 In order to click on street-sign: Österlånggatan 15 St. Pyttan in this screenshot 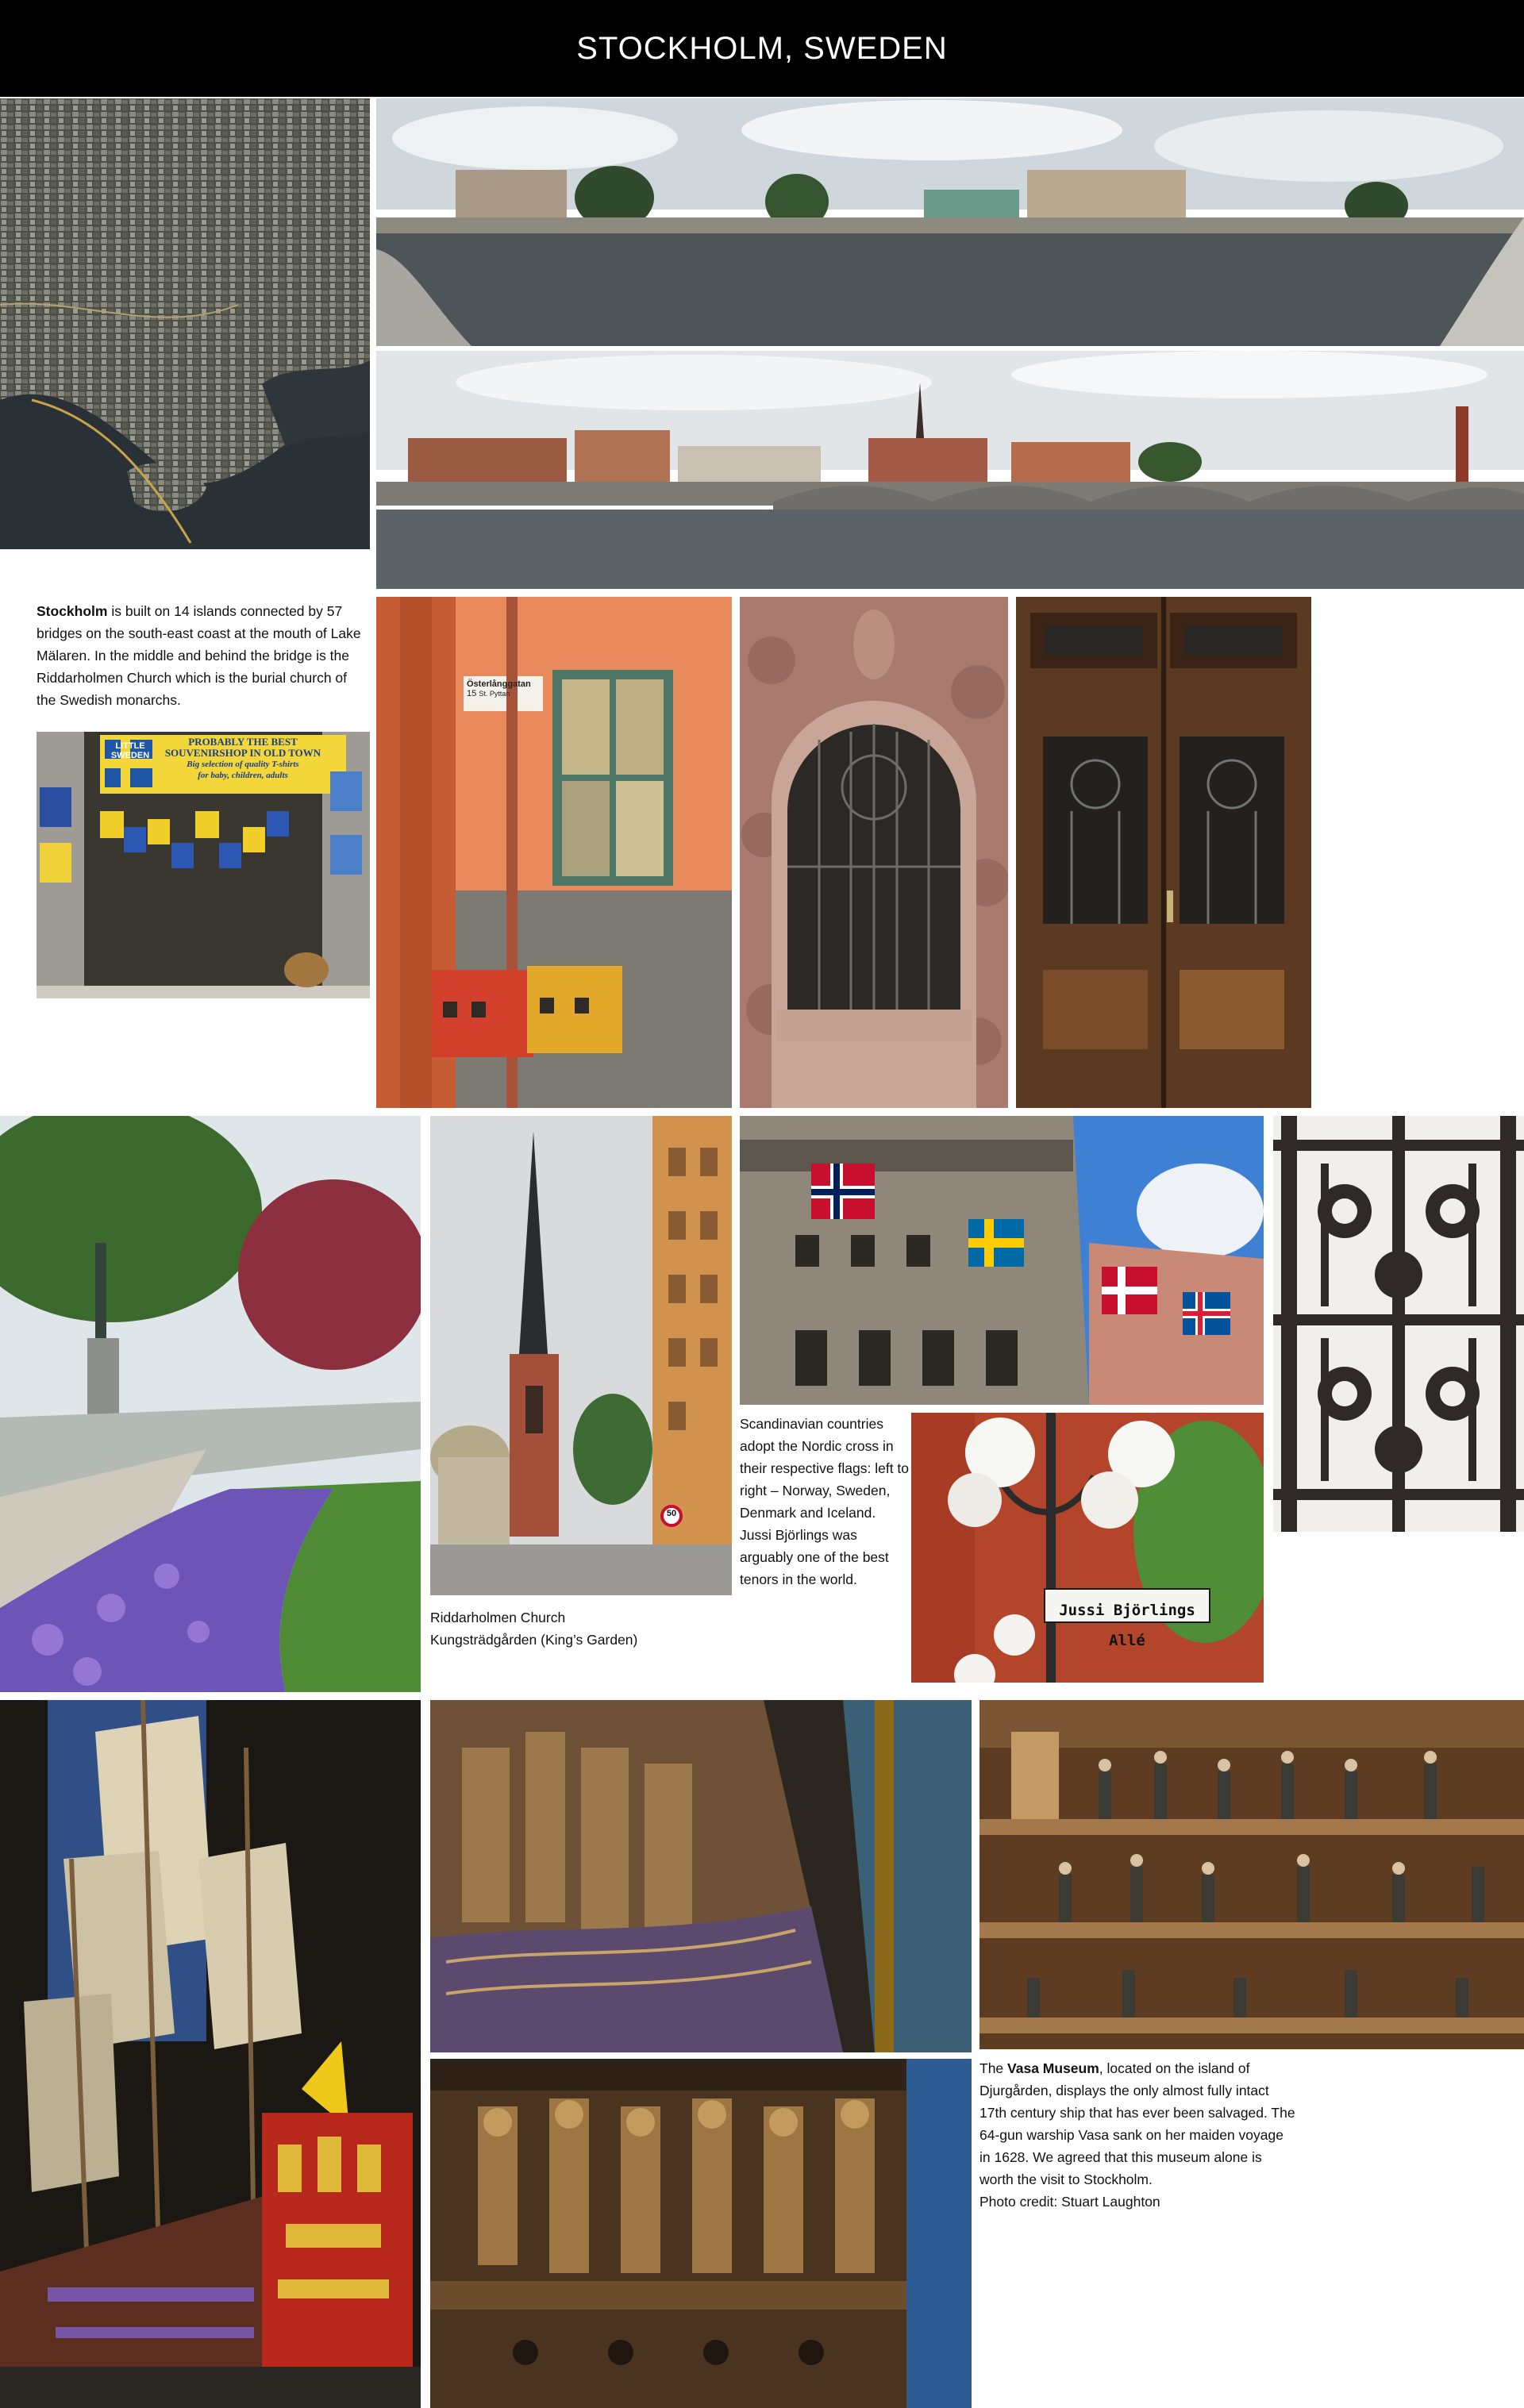, I will do `click(504, 695)`.